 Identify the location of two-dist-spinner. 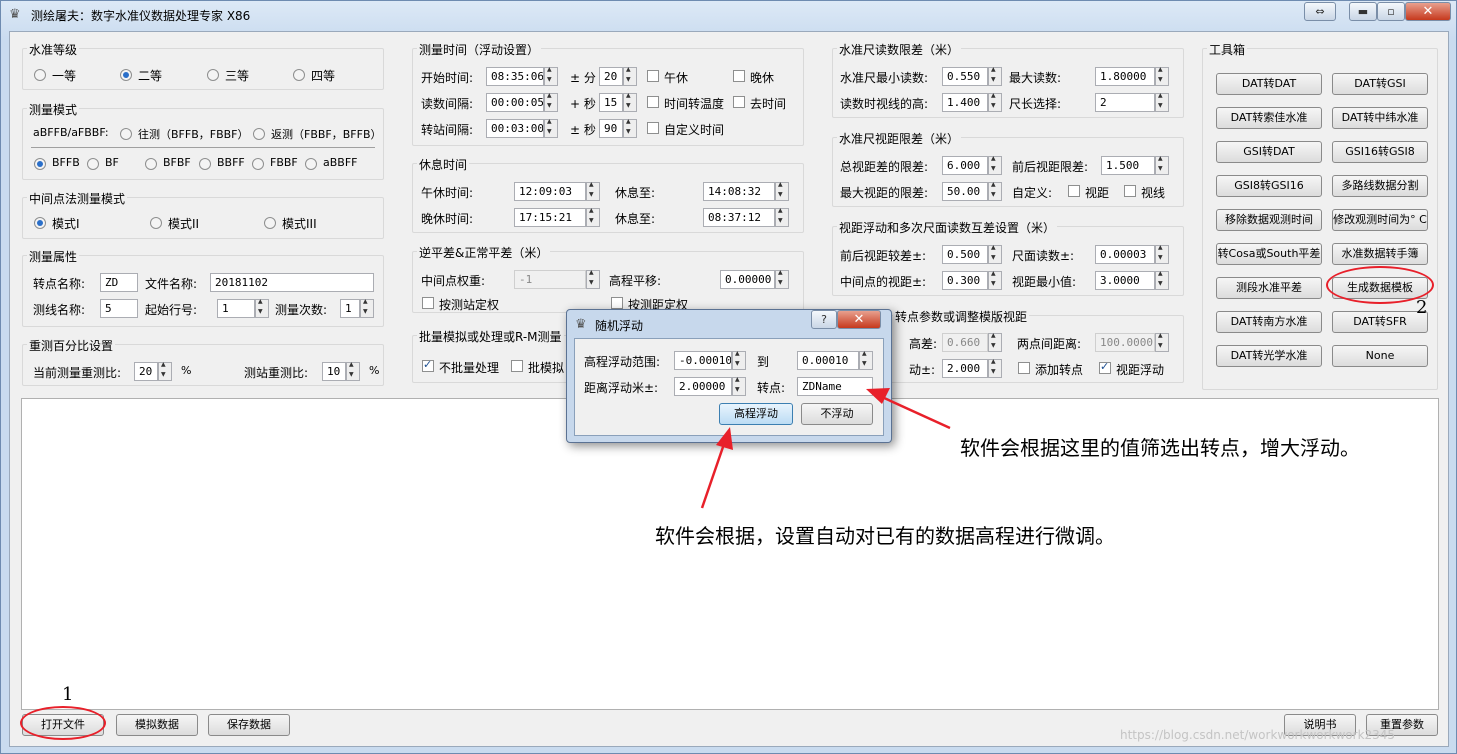
(1162, 342).